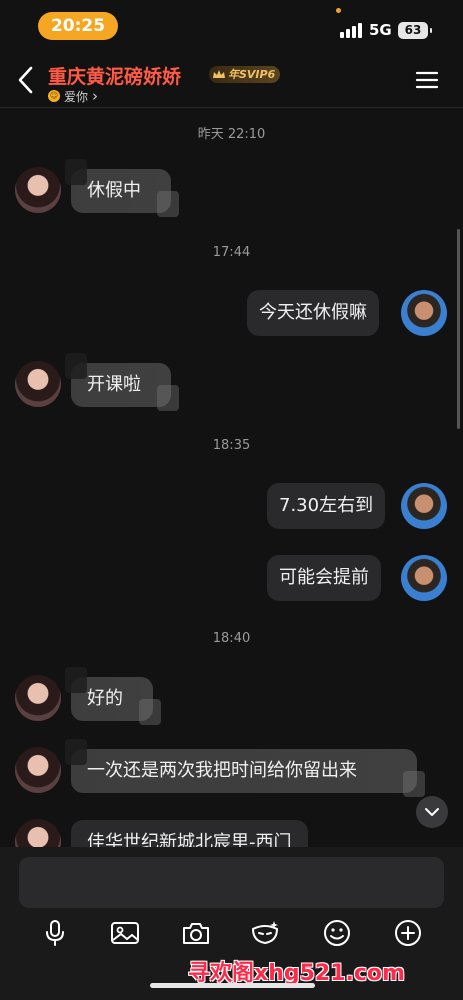  Describe the element at coordinates (231, 935) in the screenshot. I see `composer-toolbar` at that location.